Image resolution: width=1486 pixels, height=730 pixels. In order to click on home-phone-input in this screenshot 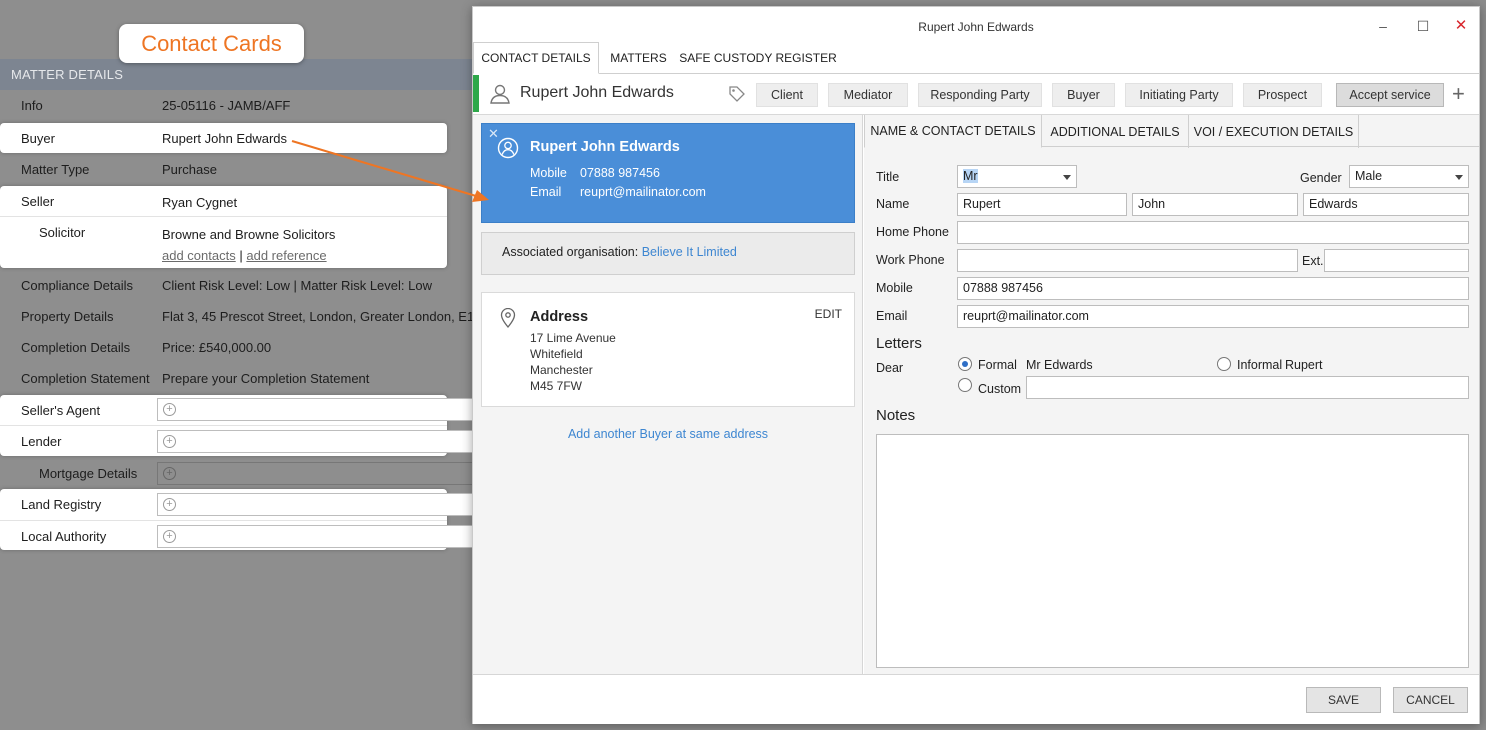, I will do `click(1213, 232)`.